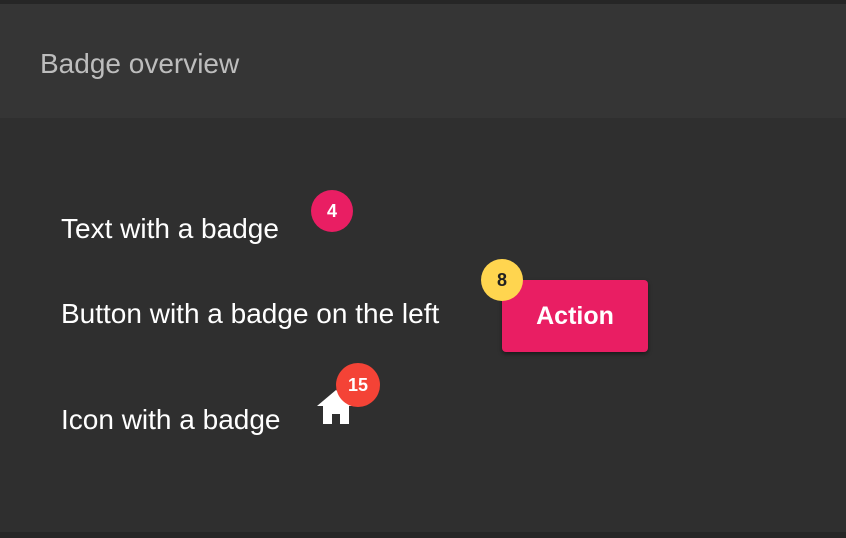 The height and width of the screenshot is (538, 846). What do you see at coordinates (170, 228) in the screenshot?
I see `text-with-badge-label: Text with a badge` at bounding box center [170, 228].